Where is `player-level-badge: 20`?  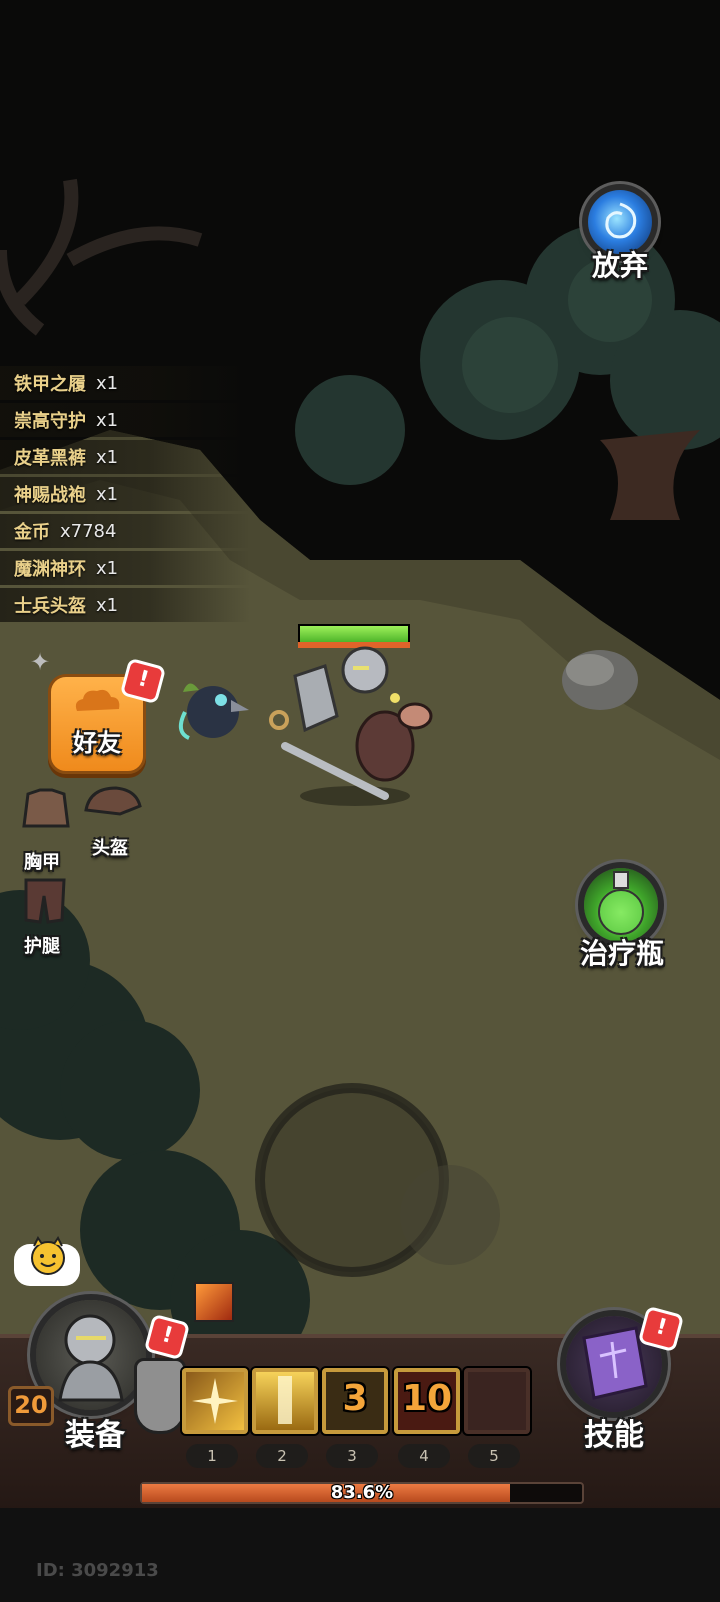
player-level-badge: 20 is located at coordinates (31, 1406).